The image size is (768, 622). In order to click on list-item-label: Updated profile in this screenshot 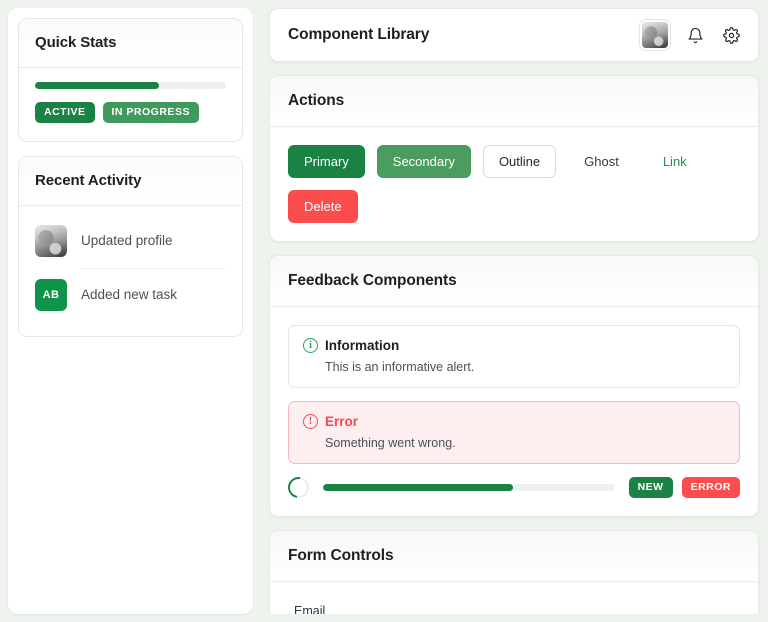, I will do `click(127, 240)`.